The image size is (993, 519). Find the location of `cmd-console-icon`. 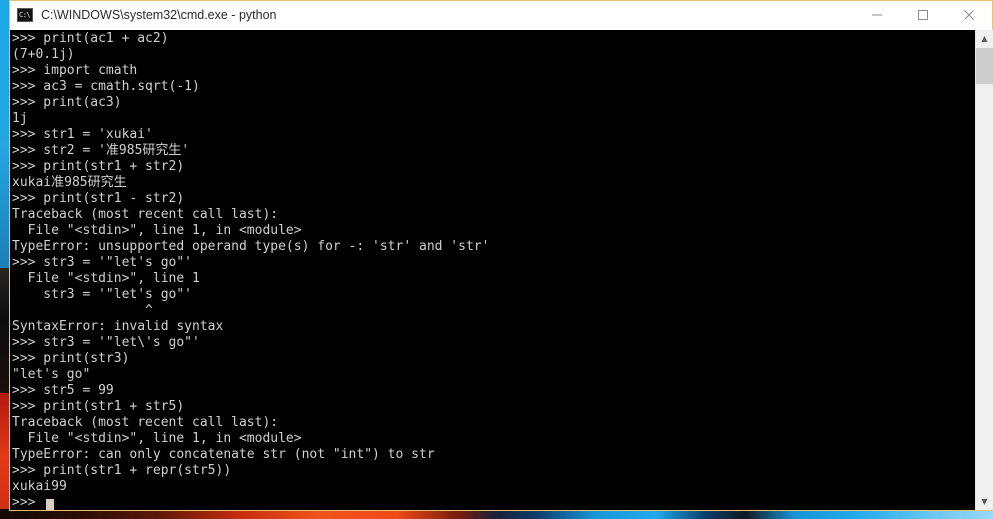

cmd-console-icon is located at coordinates (25, 15).